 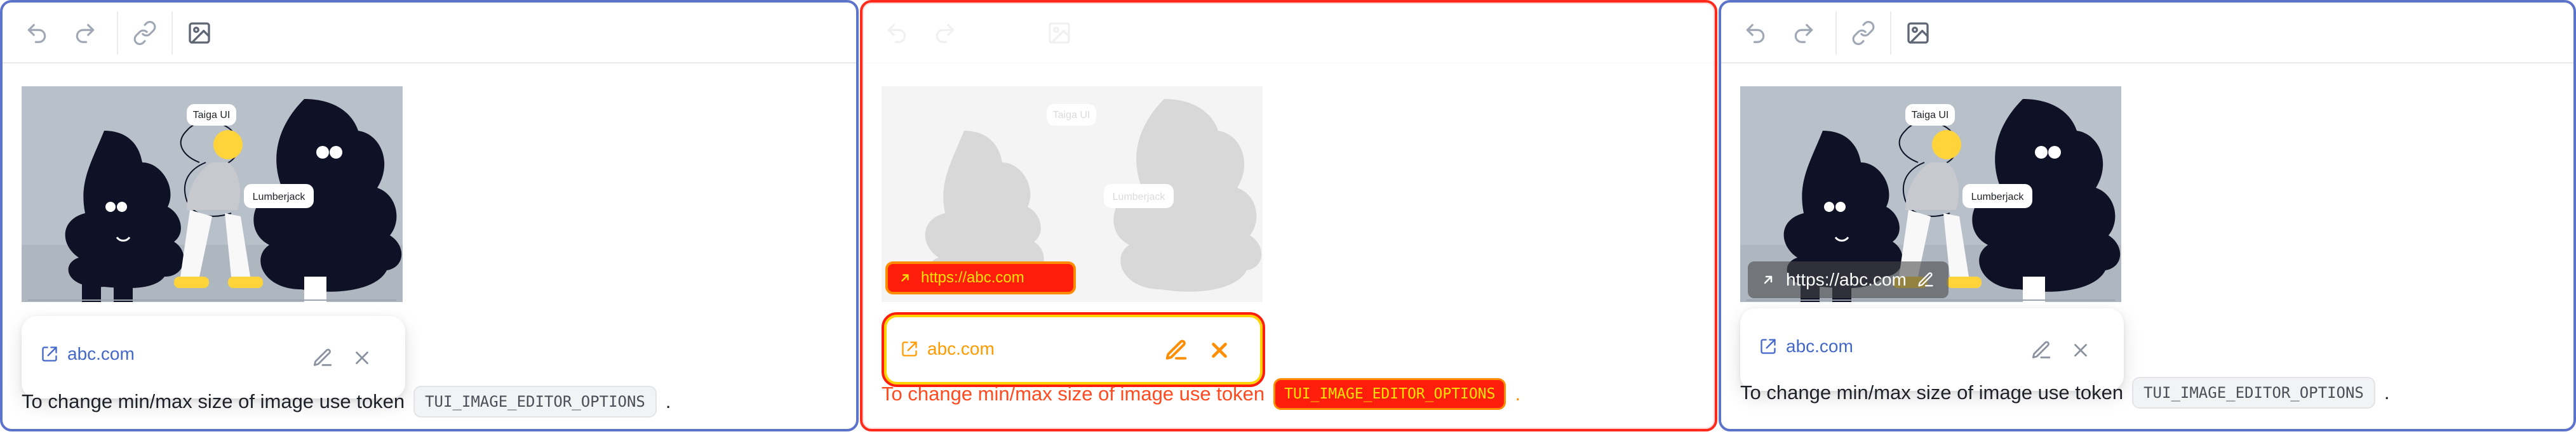 I want to click on image-link-chip: https://abc.com, so click(x=1848, y=280).